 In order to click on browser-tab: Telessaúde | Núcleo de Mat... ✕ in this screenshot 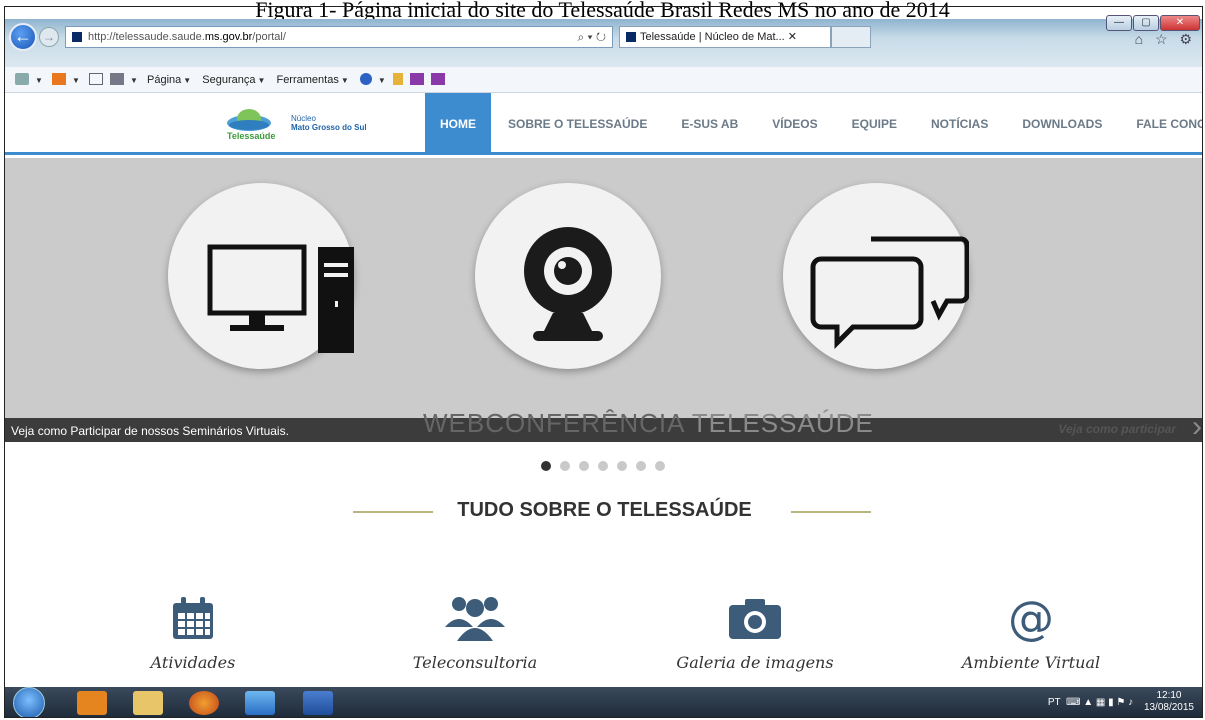, I will do `click(725, 37)`.